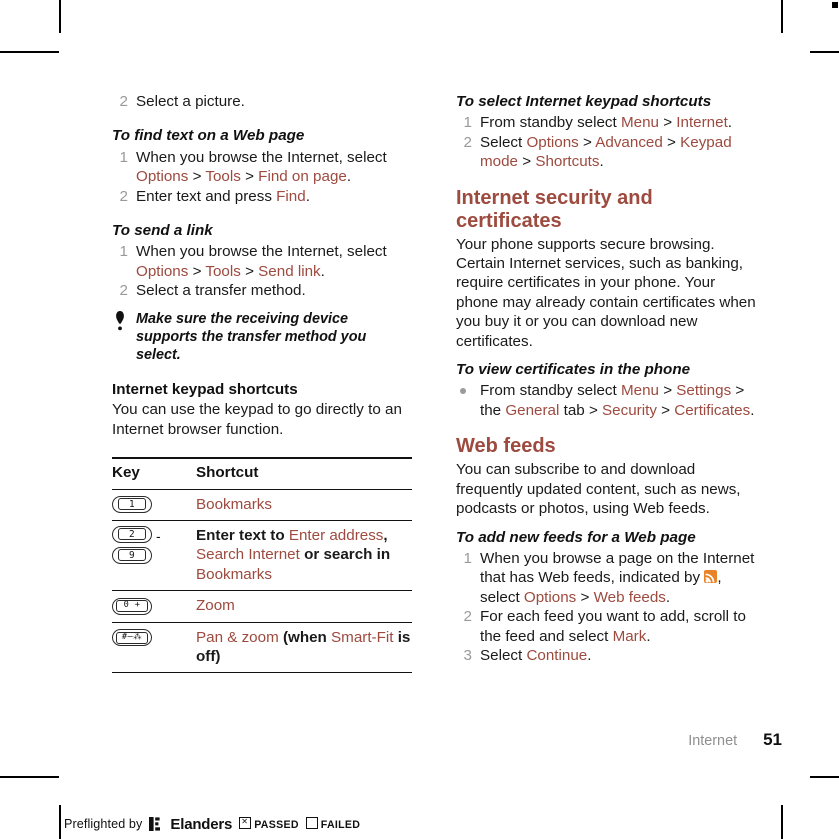  Describe the element at coordinates (262, 101) in the screenshot. I see `list-item: 2 Select a picture.` at that location.